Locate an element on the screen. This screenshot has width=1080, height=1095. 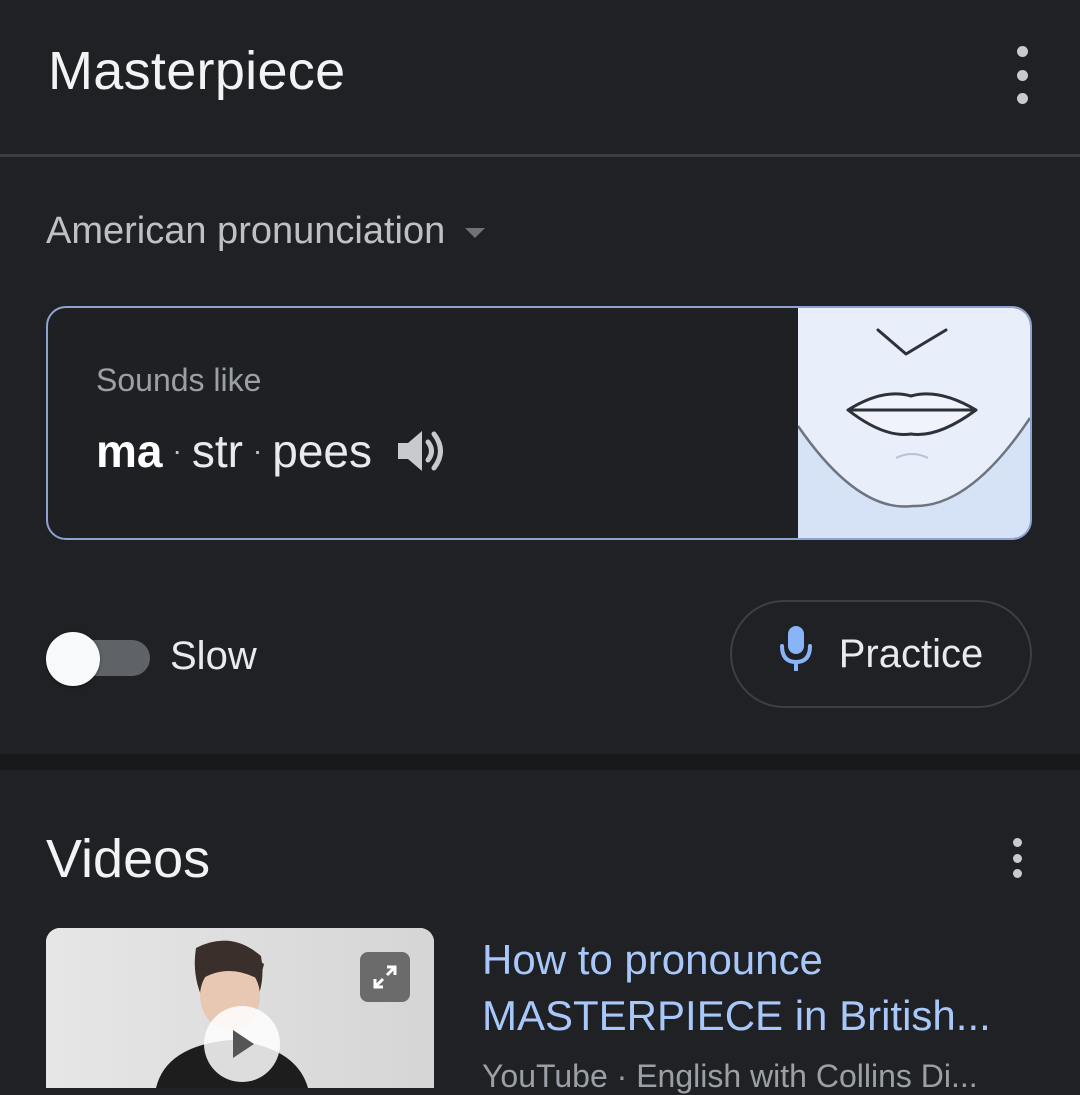
accent-label: American pronunciation is located at coordinates (246, 231).